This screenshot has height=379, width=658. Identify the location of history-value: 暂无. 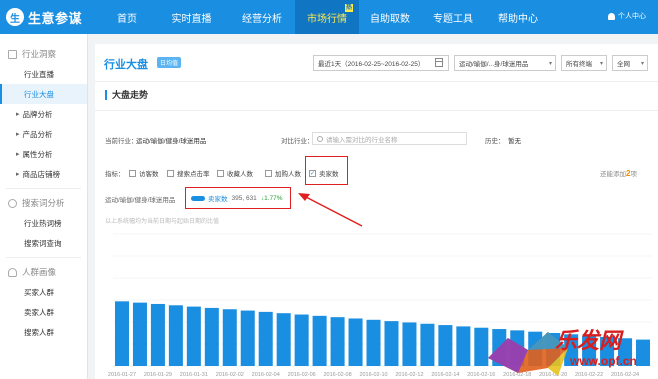
(514, 141).